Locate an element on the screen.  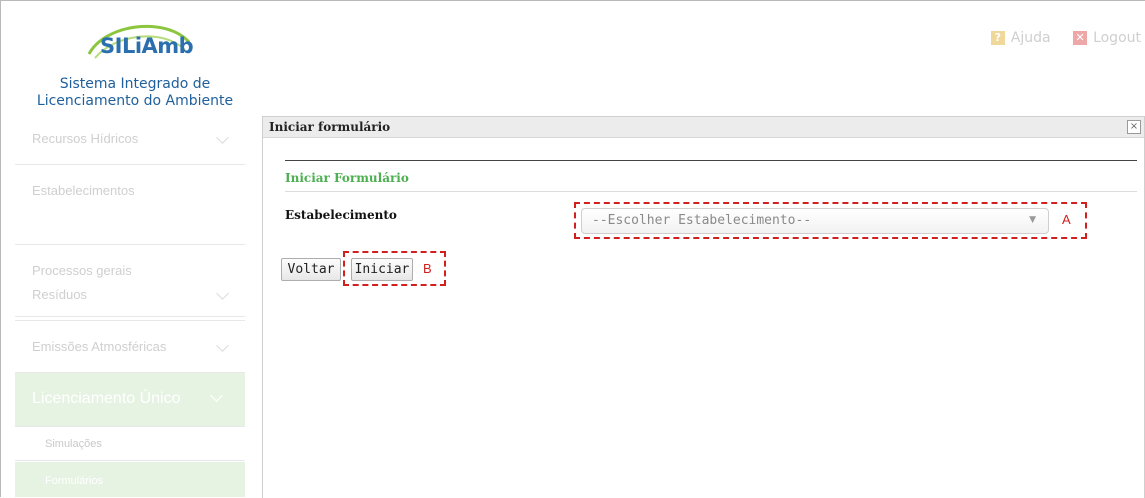
callout-a-label: A is located at coordinates (1066, 219).